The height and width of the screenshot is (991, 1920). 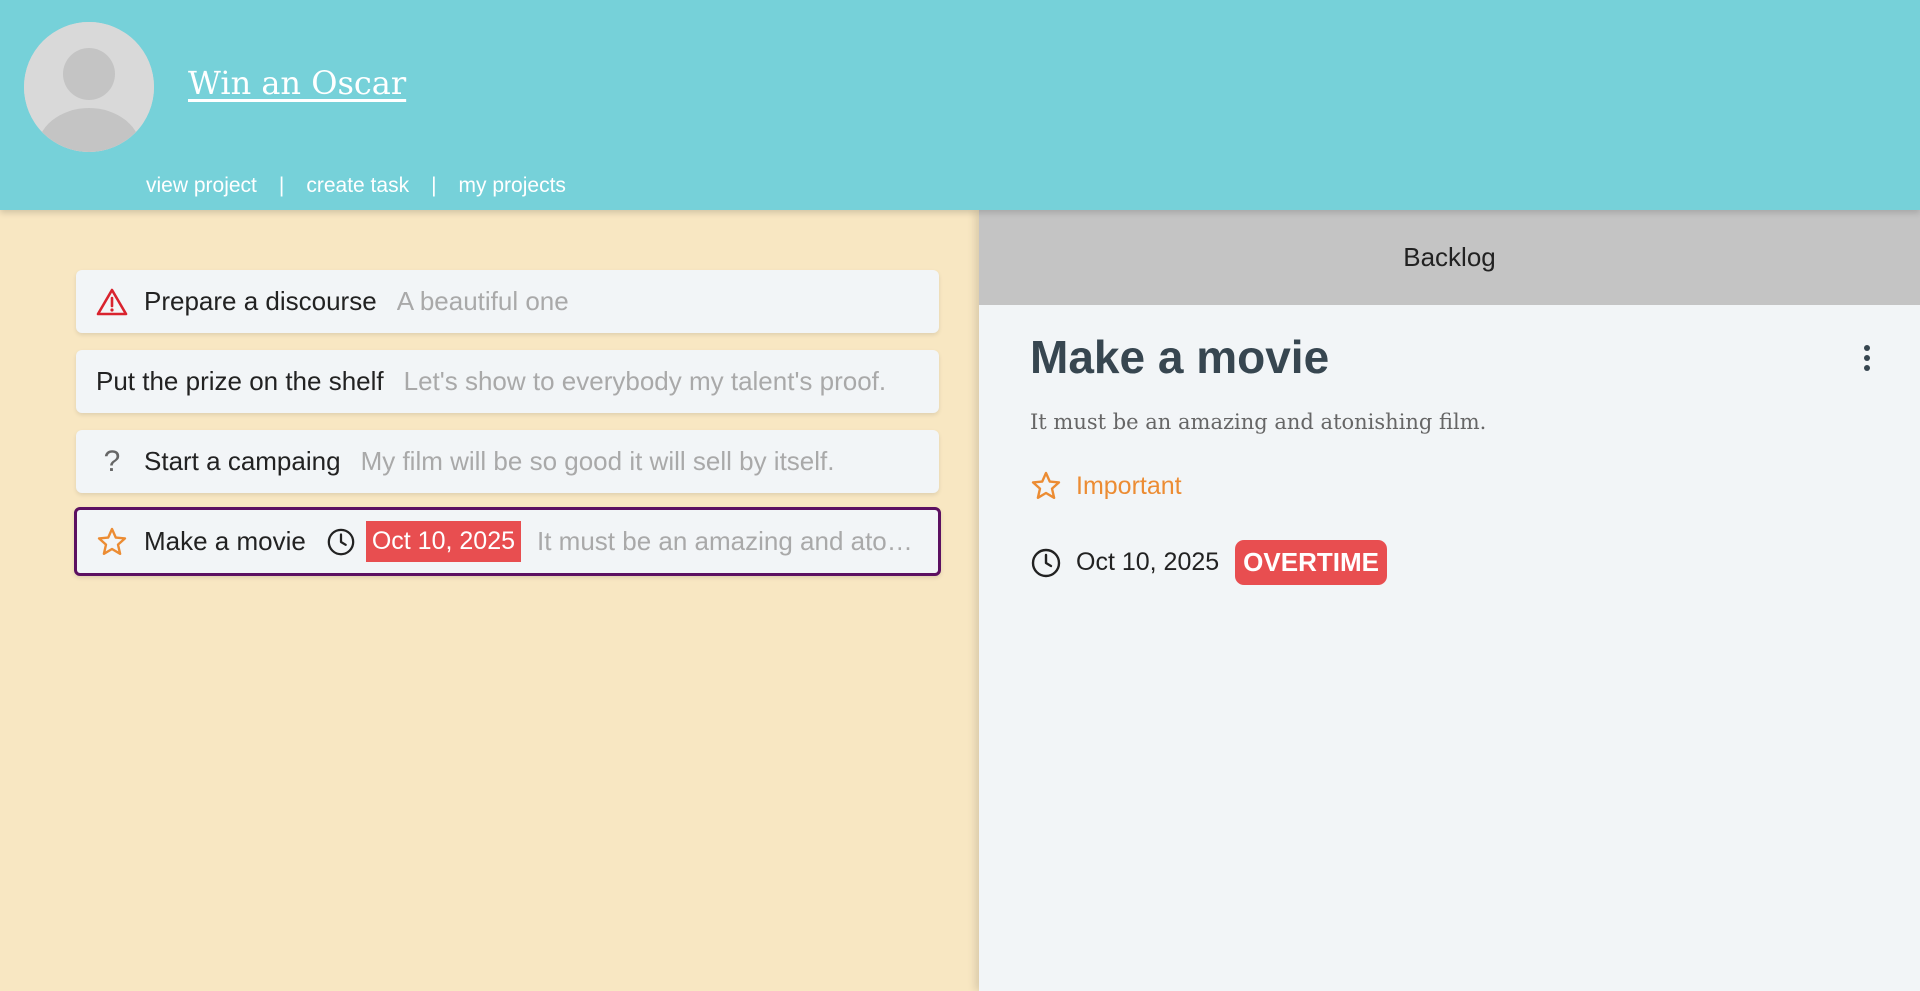 I want to click on task-title: Prepare a discourse, so click(x=260, y=301).